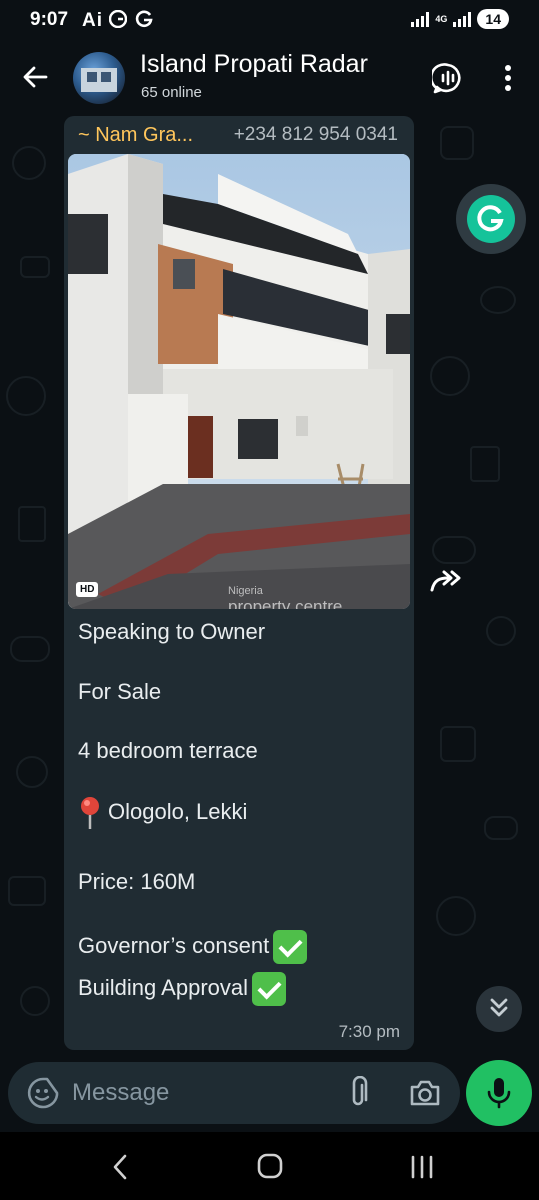 Image resolution: width=539 pixels, height=1200 pixels. I want to click on group-avatar, so click(99, 78).